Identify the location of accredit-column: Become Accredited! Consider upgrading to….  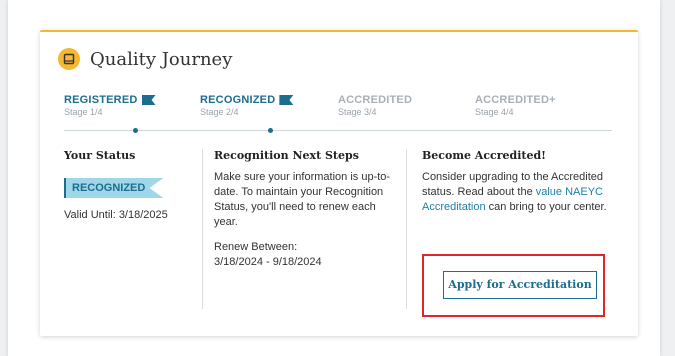
(514, 182).